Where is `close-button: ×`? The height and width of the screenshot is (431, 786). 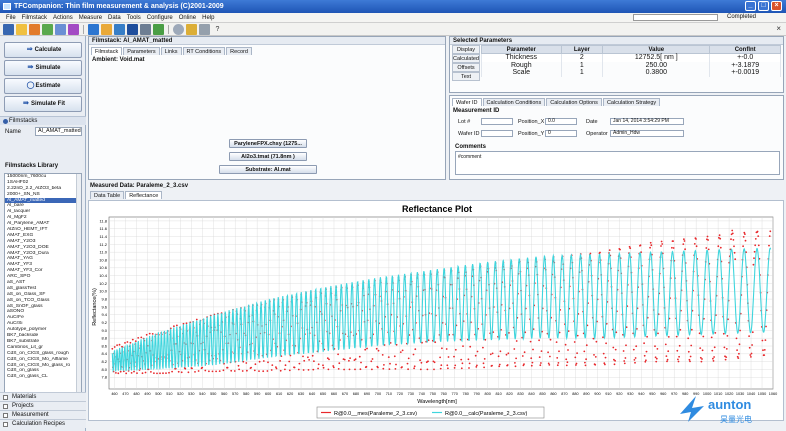 close-button: × is located at coordinates (776, 6).